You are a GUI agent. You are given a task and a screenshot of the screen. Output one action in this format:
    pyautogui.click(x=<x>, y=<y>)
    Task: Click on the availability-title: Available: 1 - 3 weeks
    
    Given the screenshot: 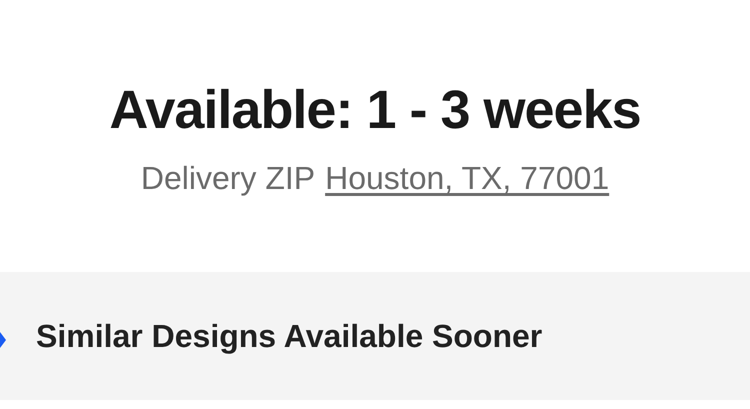 What is the action you would take?
    pyautogui.click(x=375, y=110)
    